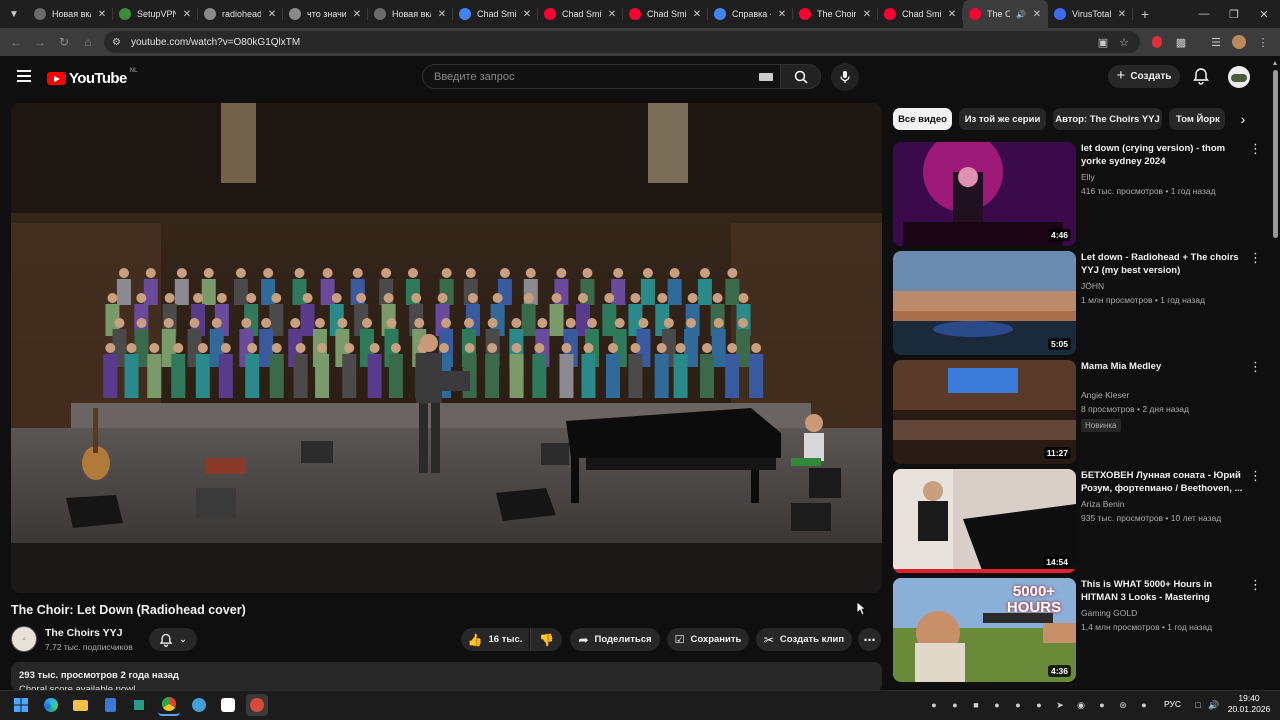 This screenshot has width=1280, height=720. Describe the element at coordinates (1198, 705) in the screenshot. I see `network-icon: □` at that location.